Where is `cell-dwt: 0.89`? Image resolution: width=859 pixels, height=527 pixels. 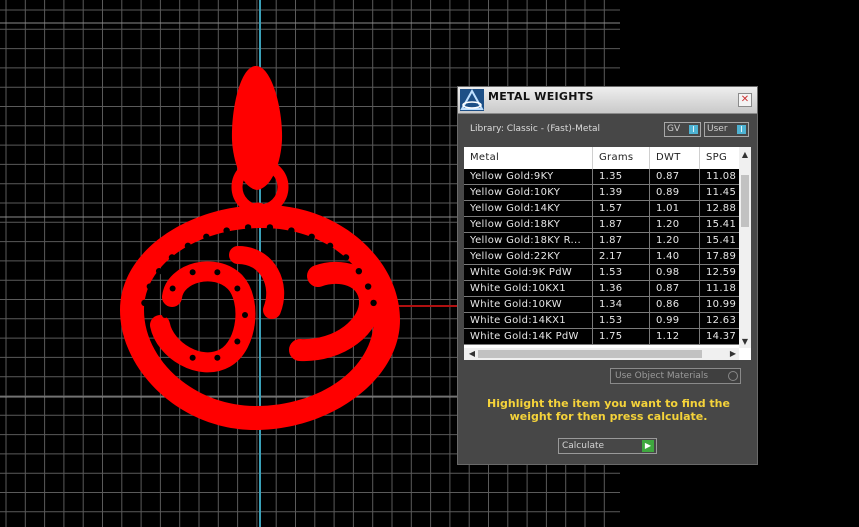 cell-dwt: 0.89 is located at coordinates (675, 193).